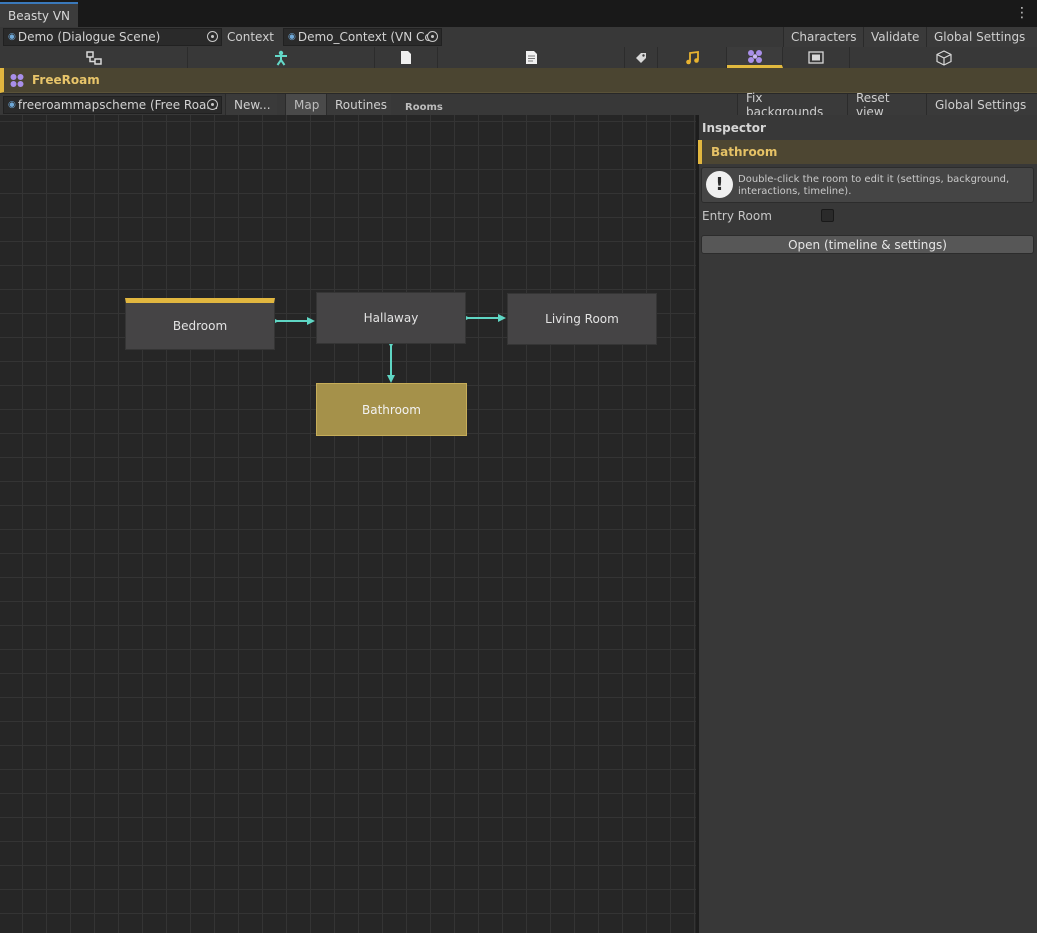  What do you see at coordinates (518, 14) in the screenshot?
I see `window-titlebar` at bounding box center [518, 14].